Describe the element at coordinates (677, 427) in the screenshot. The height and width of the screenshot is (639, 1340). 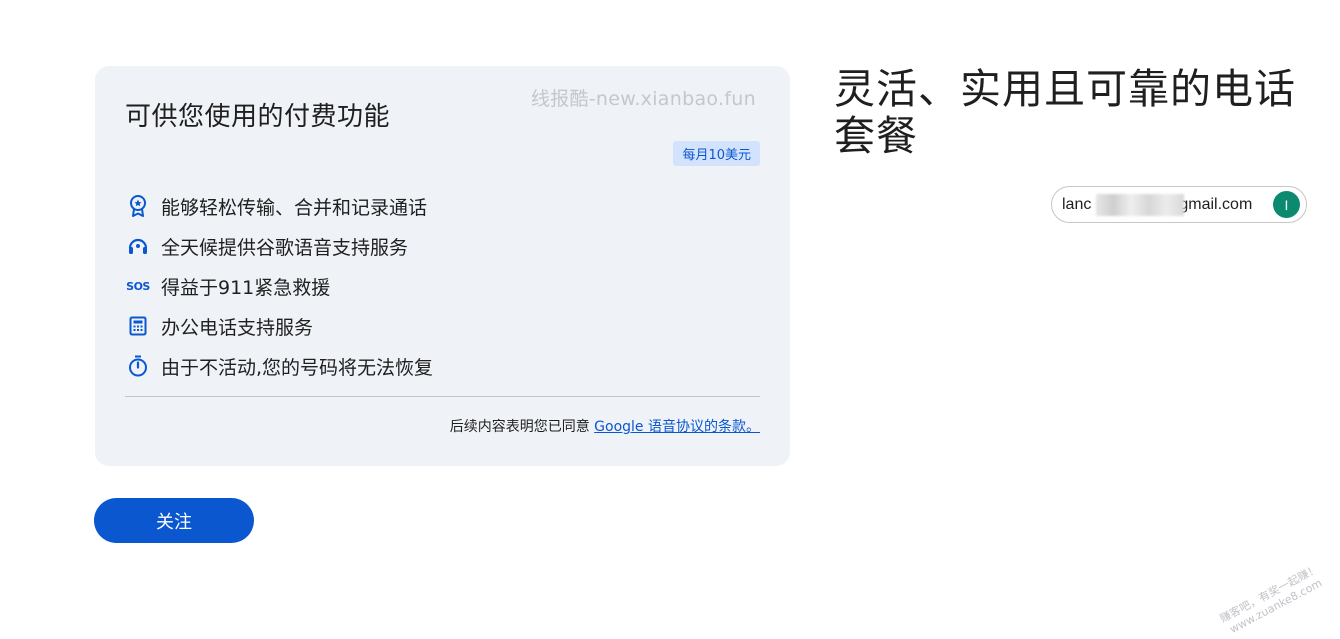
I see `terms-link: Google 语音协议的条款。` at that location.